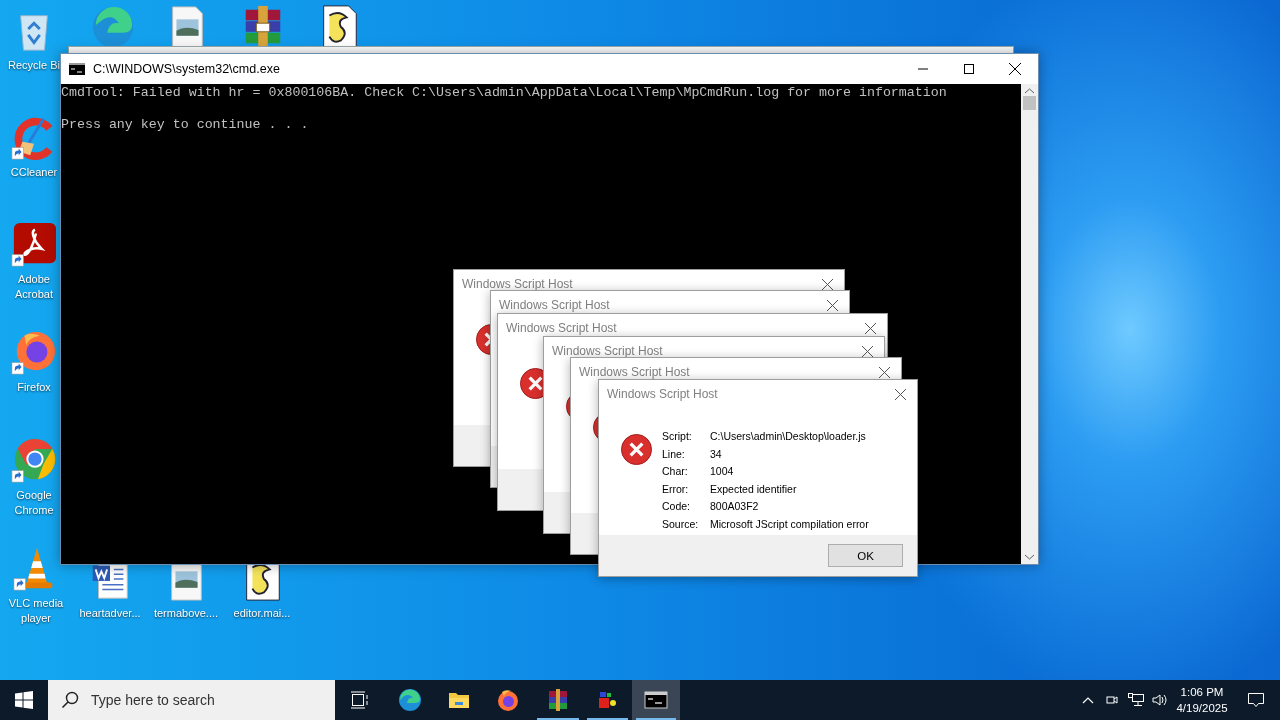 The width and height of the screenshot is (1280, 720). What do you see at coordinates (360, 700) in the screenshot?
I see `task-view-icon` at bounding box center [360, 700].